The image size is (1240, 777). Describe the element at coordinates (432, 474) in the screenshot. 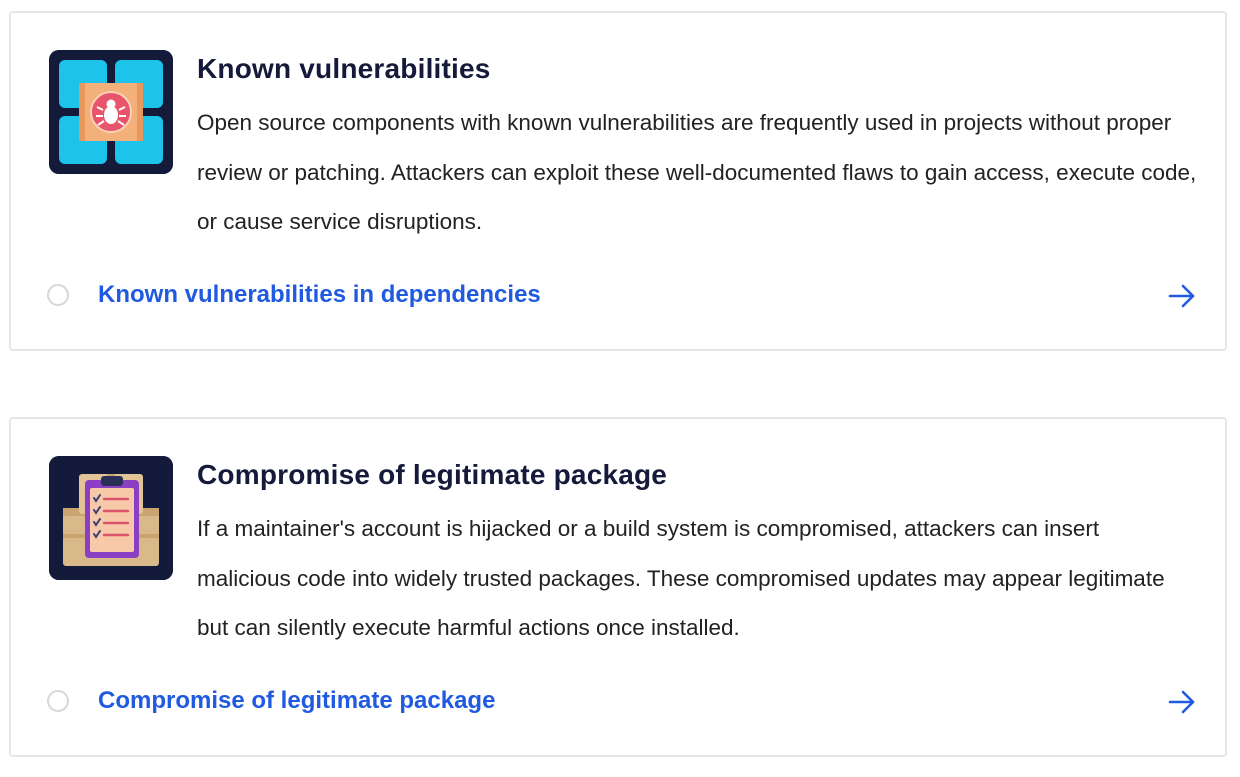

I see `card-title: Compromise of legitimate package` at that location.